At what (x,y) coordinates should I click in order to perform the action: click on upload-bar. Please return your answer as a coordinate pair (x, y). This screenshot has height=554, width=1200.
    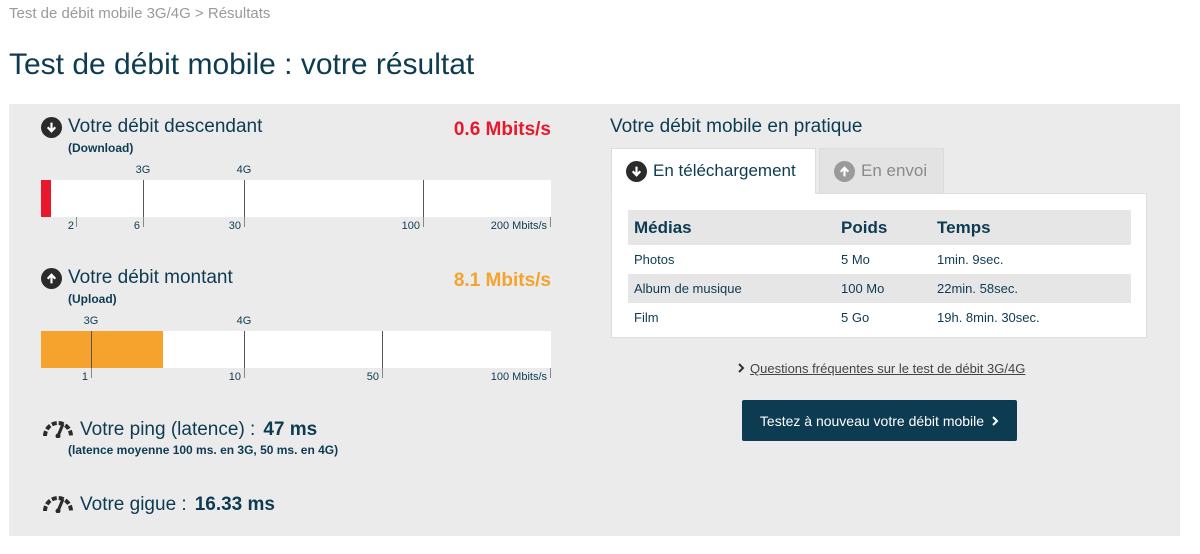
    Looking at the image, I should click on (296, 349).